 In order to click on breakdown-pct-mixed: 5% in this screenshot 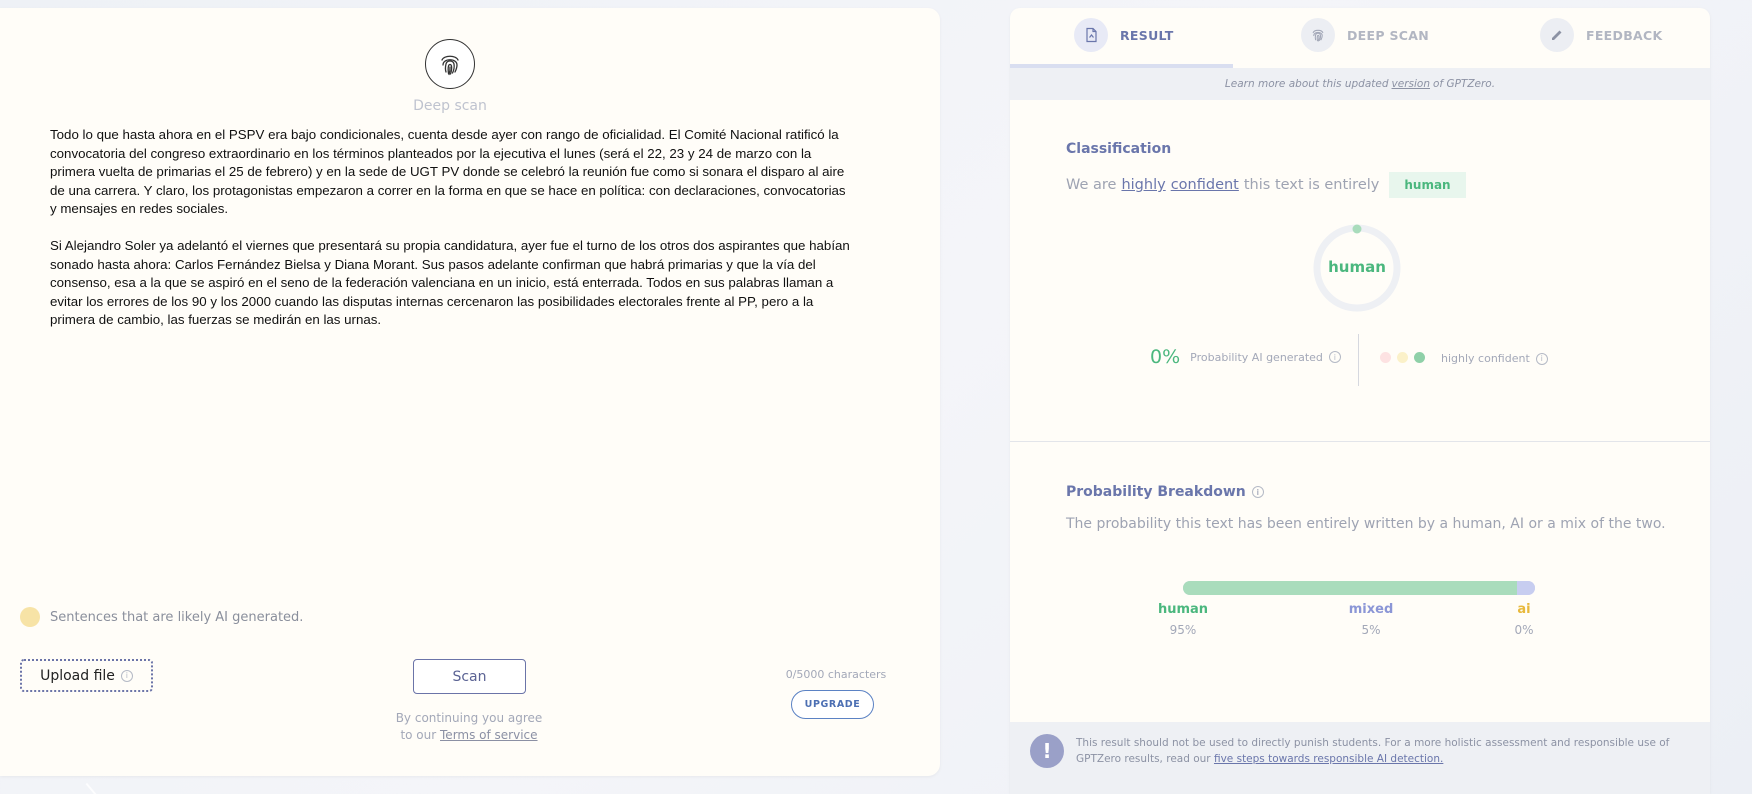, I will do `click(1371, 630)`.